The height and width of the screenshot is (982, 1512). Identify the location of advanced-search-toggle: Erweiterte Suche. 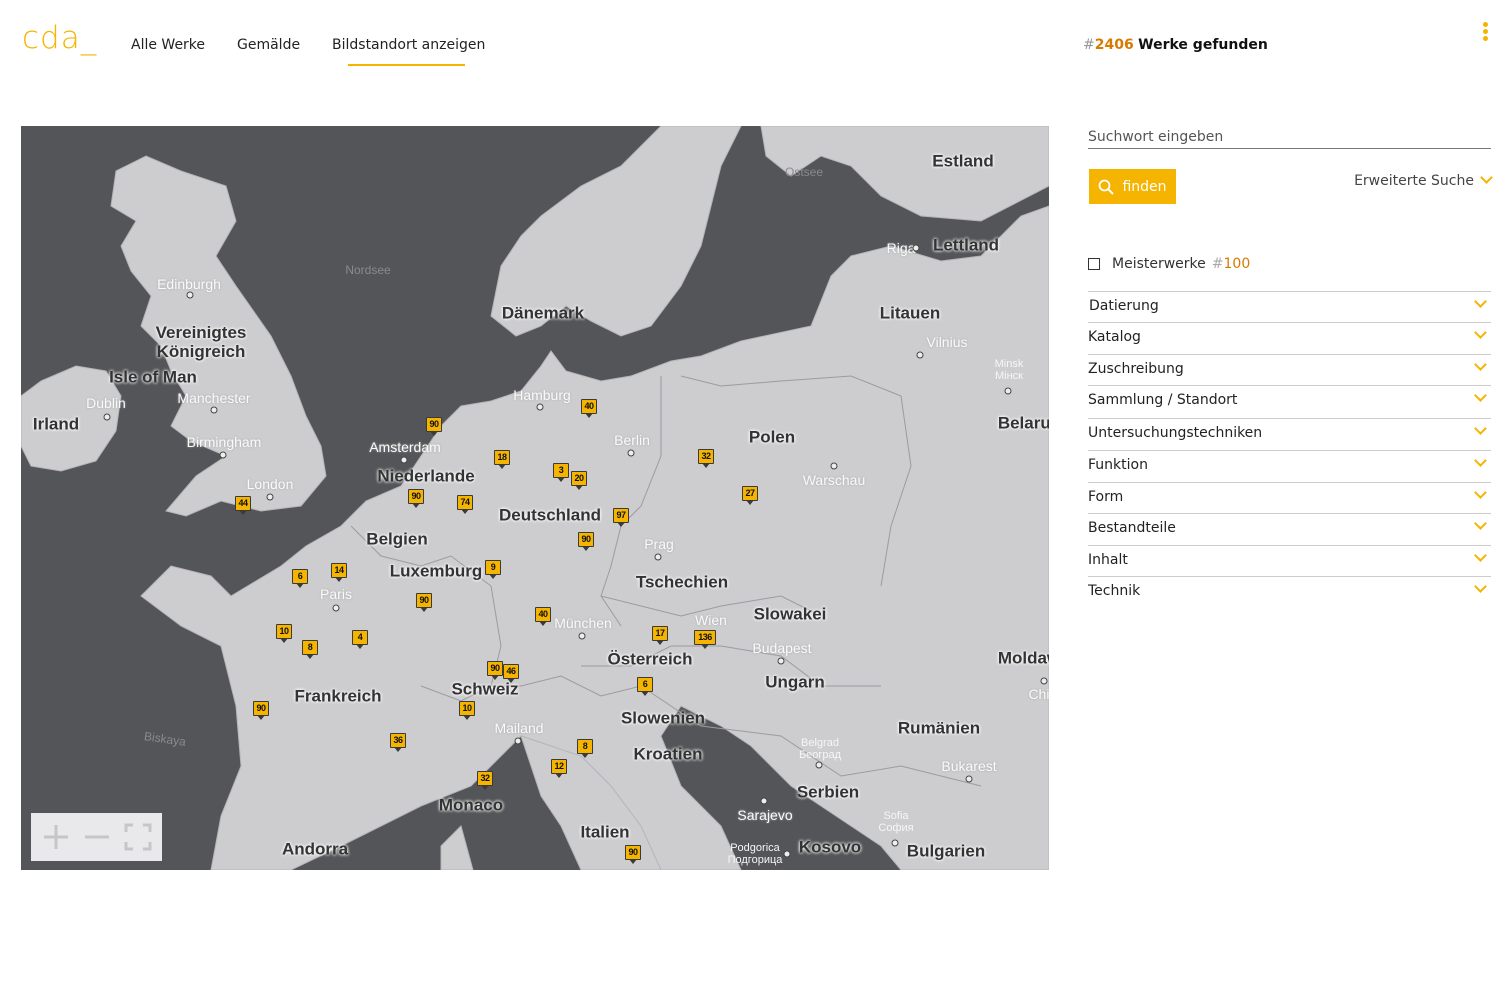
(1423, 180).